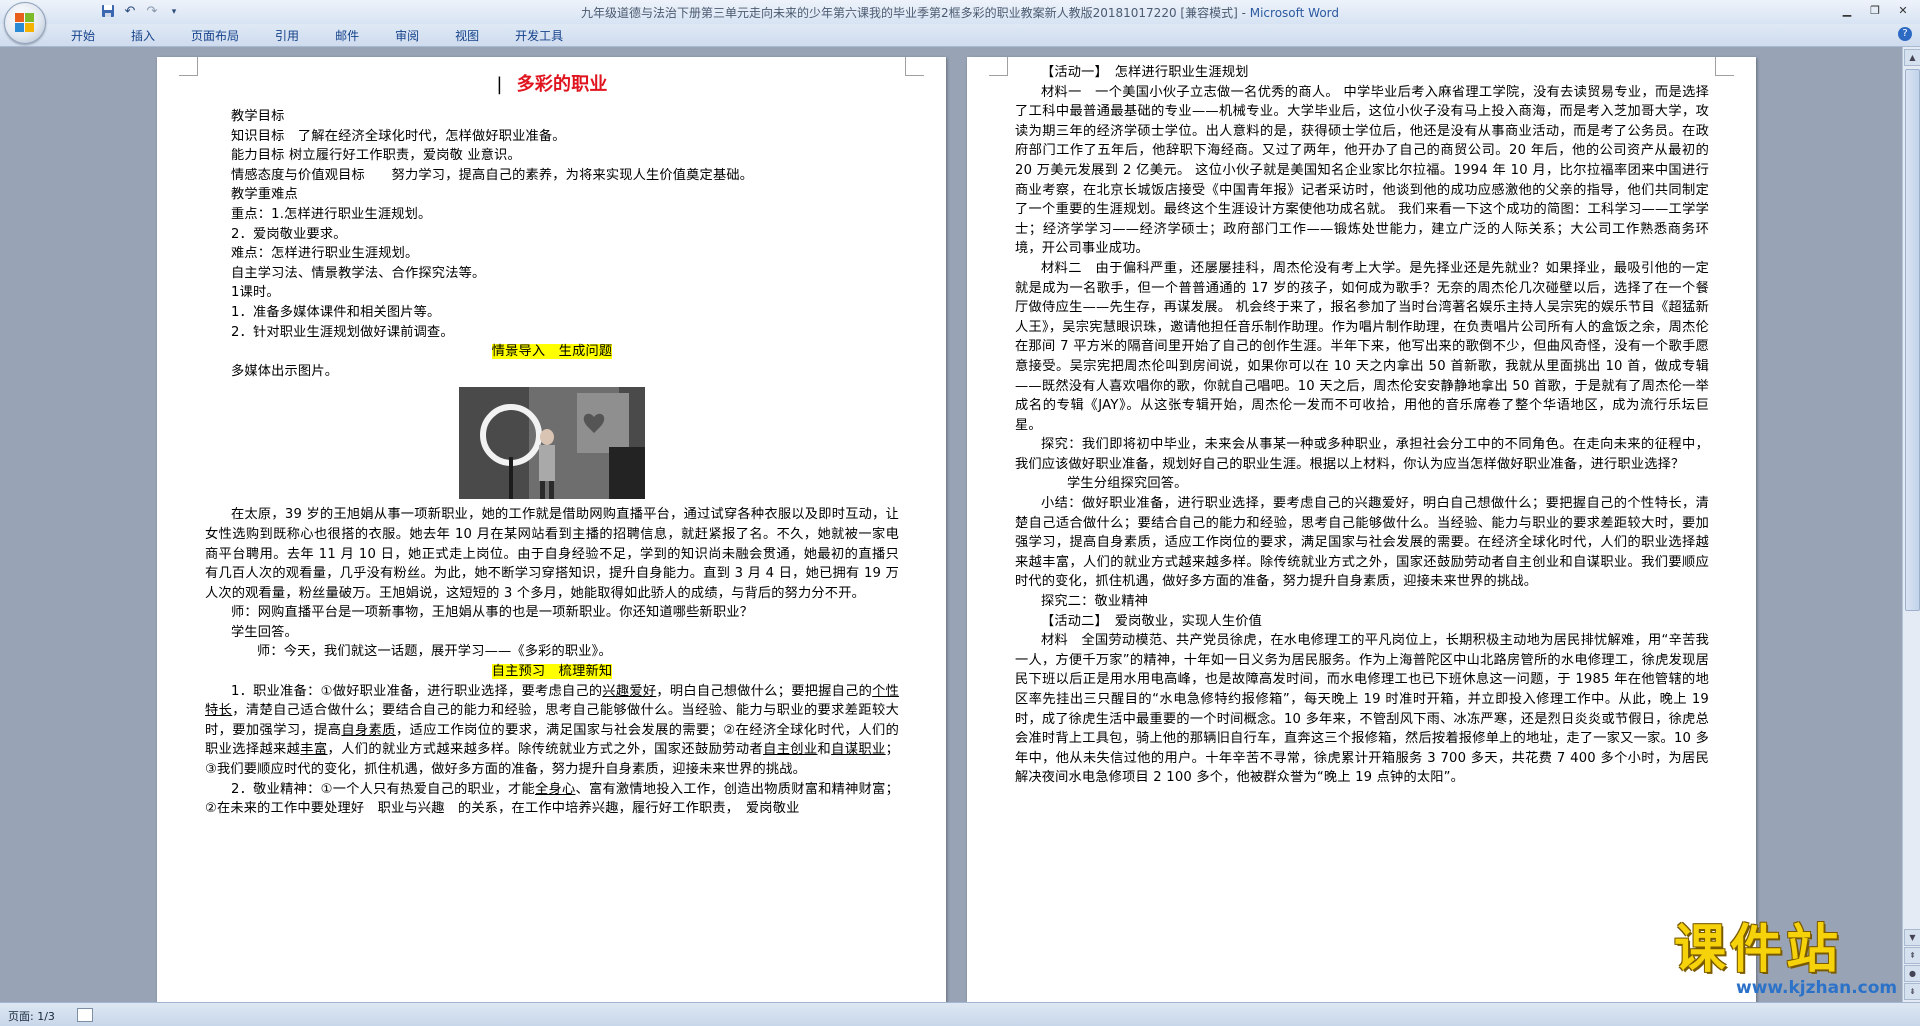 Image resolution: width=1920 pixels, height=1026 pixels. I want to click on watermark-text: 课件站, so click(1758, 950).